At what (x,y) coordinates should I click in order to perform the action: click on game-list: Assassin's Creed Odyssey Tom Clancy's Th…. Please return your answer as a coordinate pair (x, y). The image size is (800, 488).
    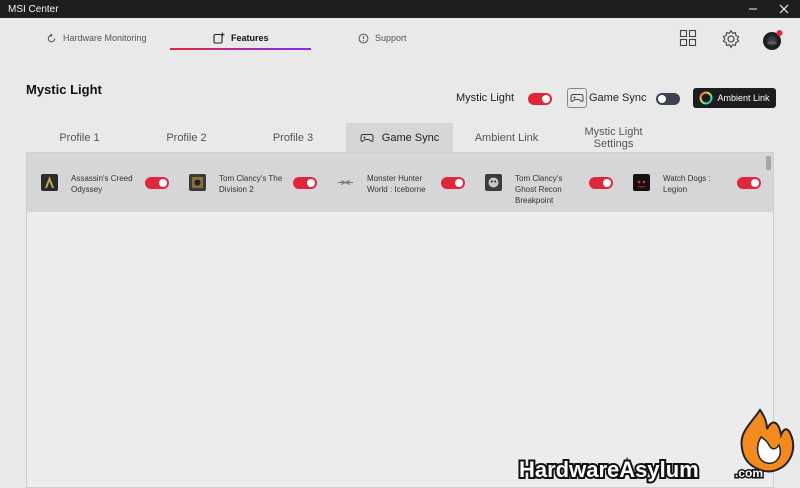
    Looking at the image, I should click on (400, 182).